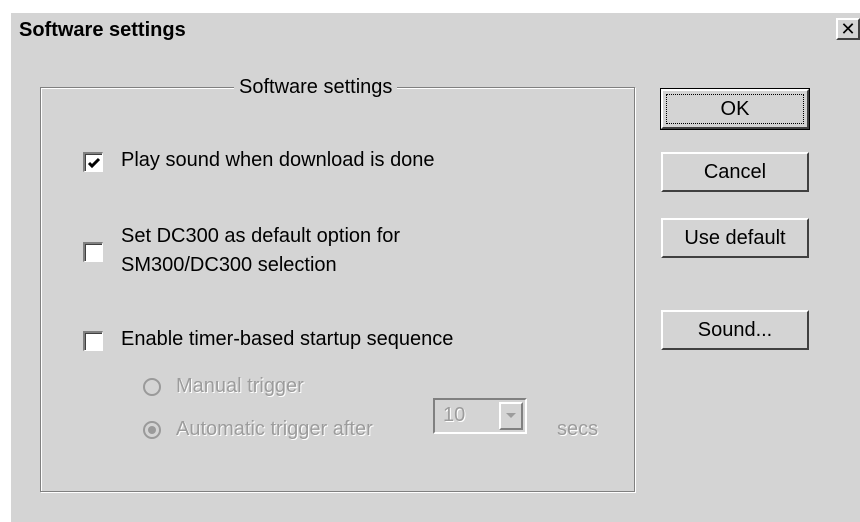 This screenshot has width=860, height=522. I want to click on close-button: ✕, so click(848, 29).